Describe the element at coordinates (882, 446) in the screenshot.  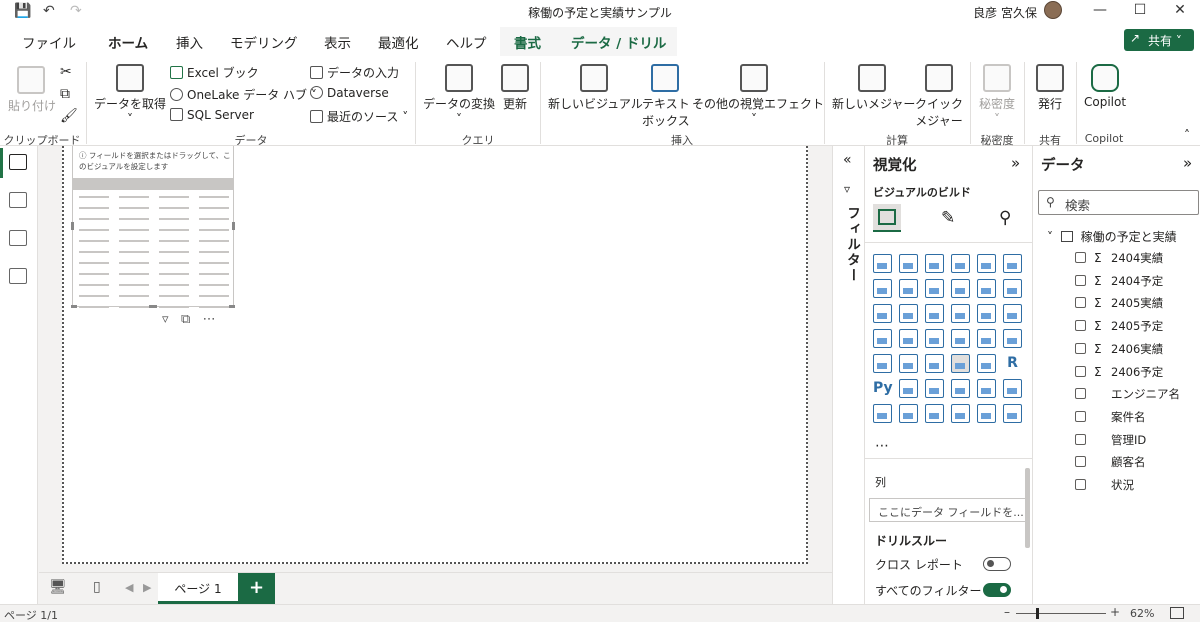
I see `more-visuals-ellipsis: ⋯` at that location.